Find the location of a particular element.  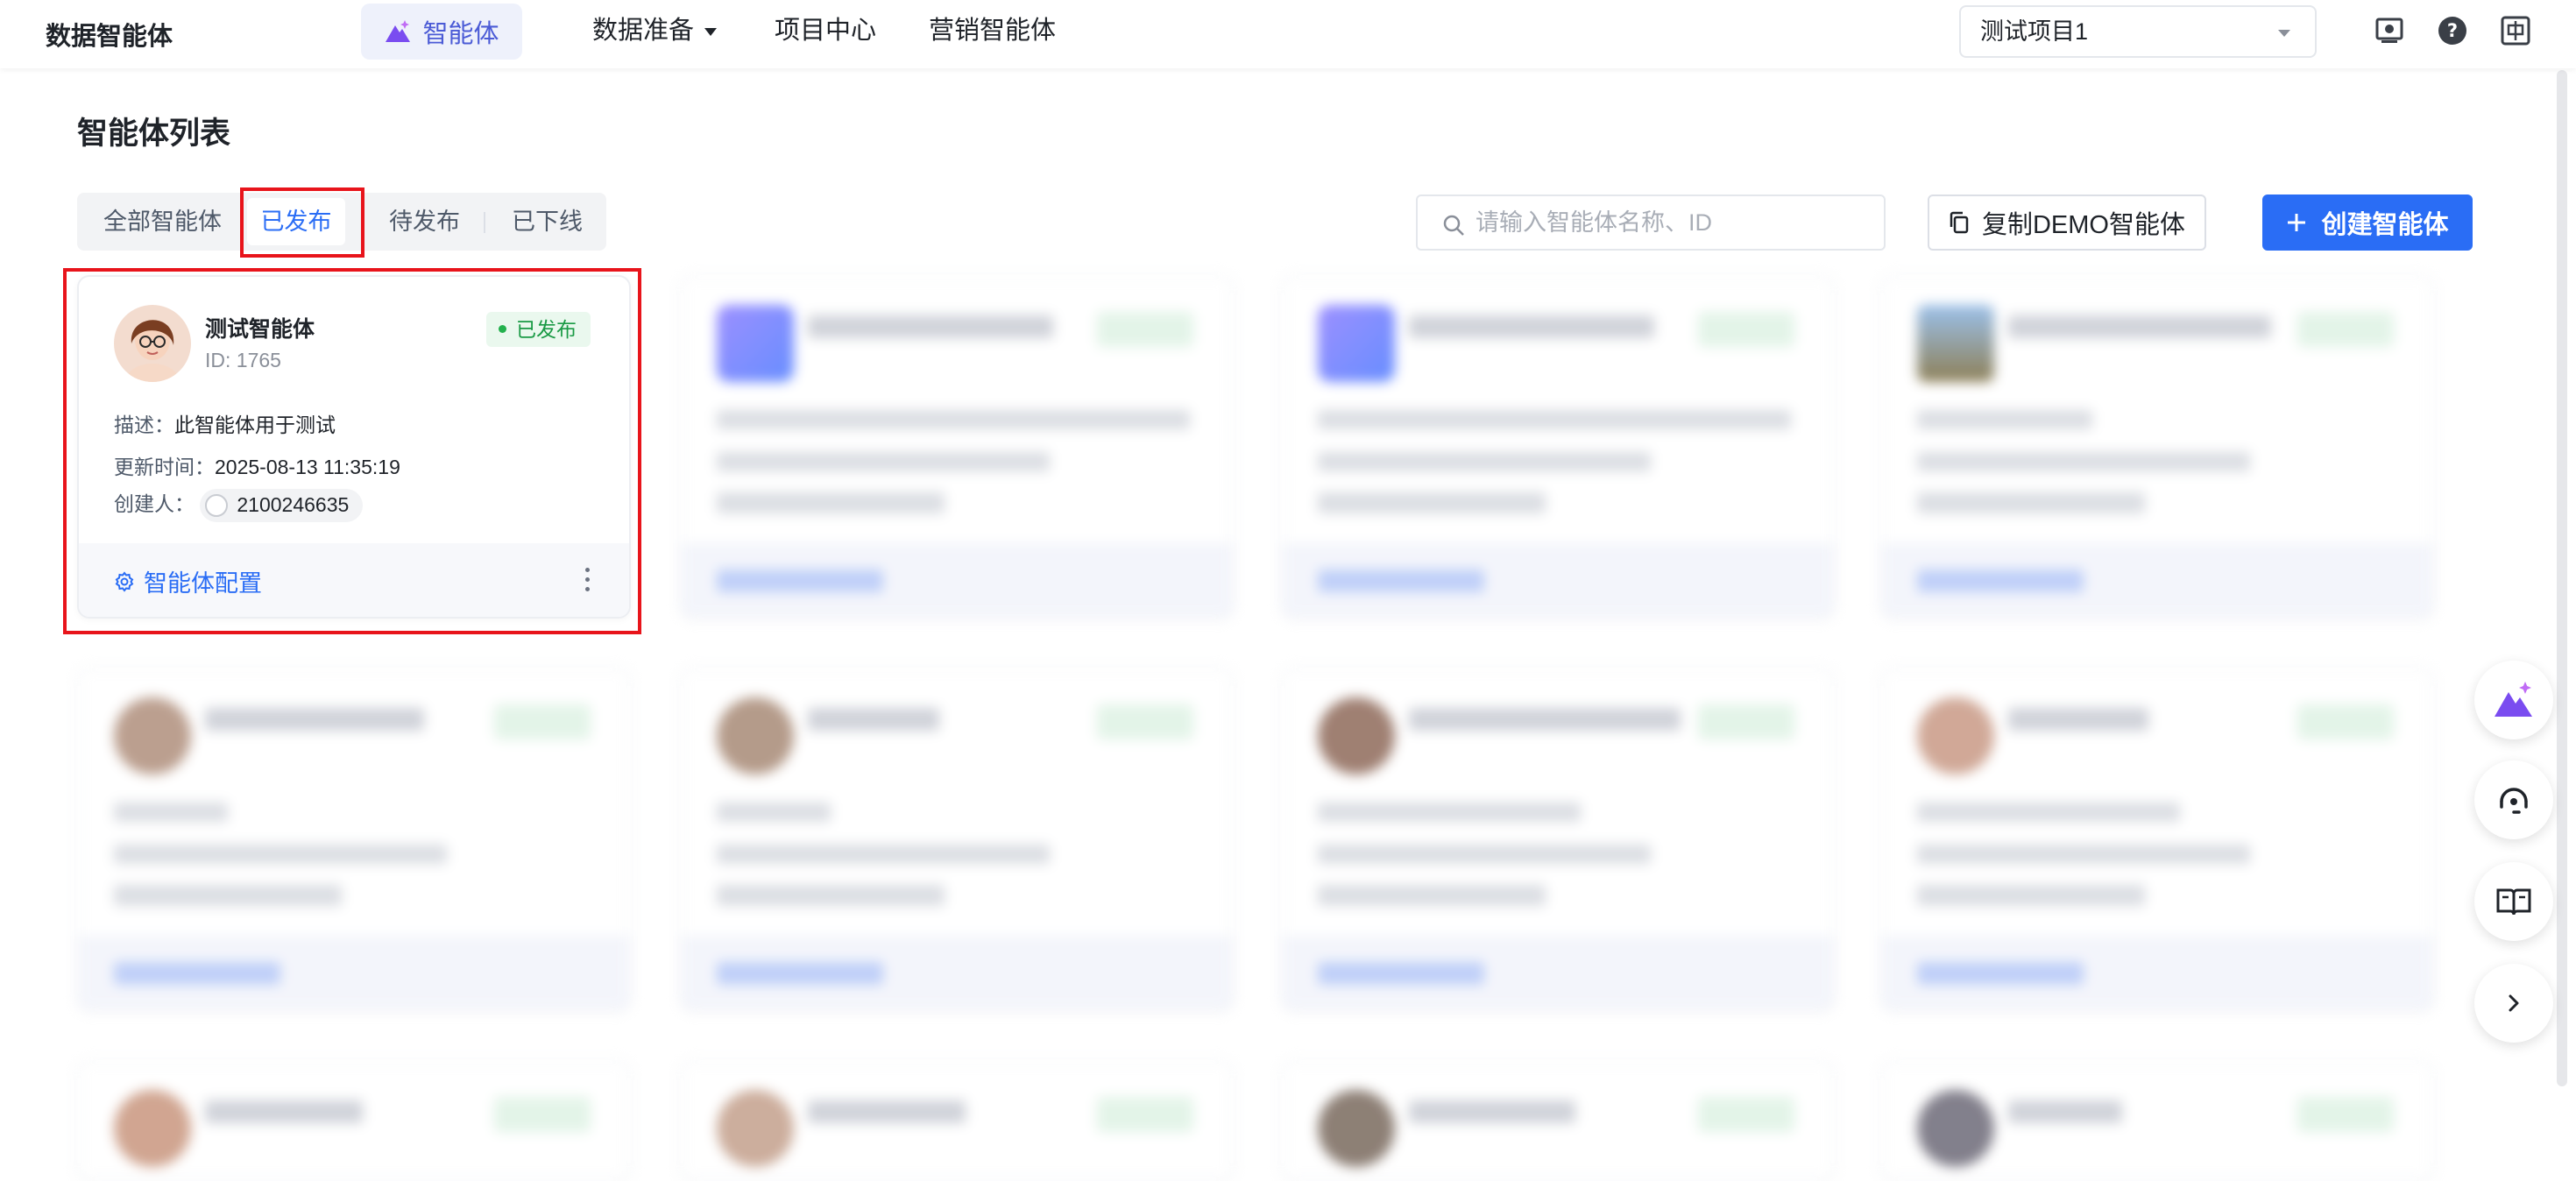

agent-name: 测试智能体 is located at coordinates (260, 329).